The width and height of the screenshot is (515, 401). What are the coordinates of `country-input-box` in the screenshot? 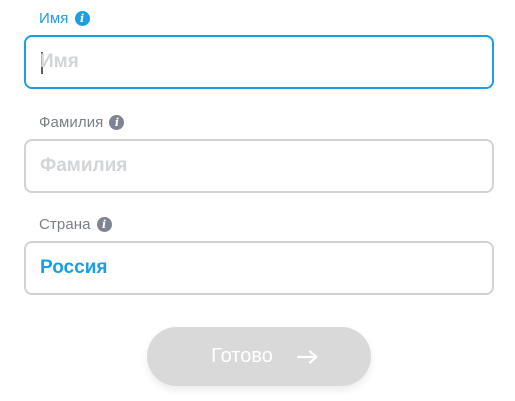 It's located at (259, 268).